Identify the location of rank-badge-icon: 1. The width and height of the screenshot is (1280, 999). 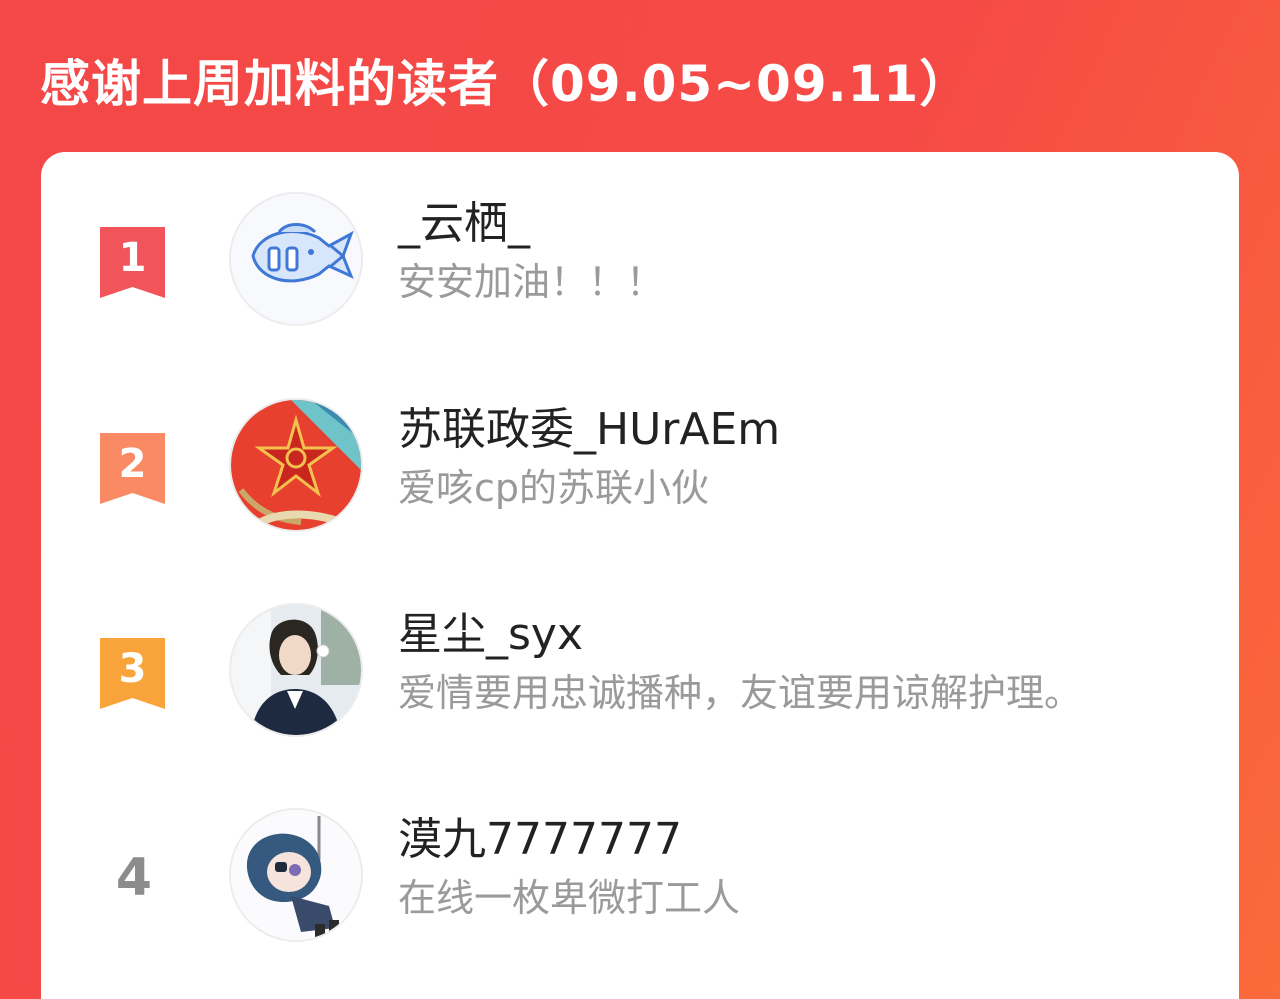
(132, 261).